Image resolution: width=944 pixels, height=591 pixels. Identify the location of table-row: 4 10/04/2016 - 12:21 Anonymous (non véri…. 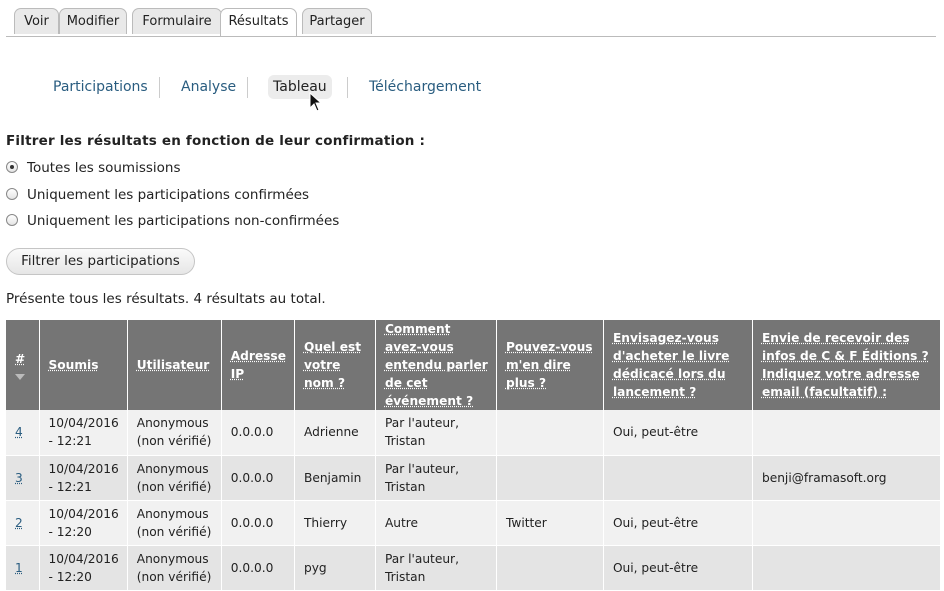
(473, 433).